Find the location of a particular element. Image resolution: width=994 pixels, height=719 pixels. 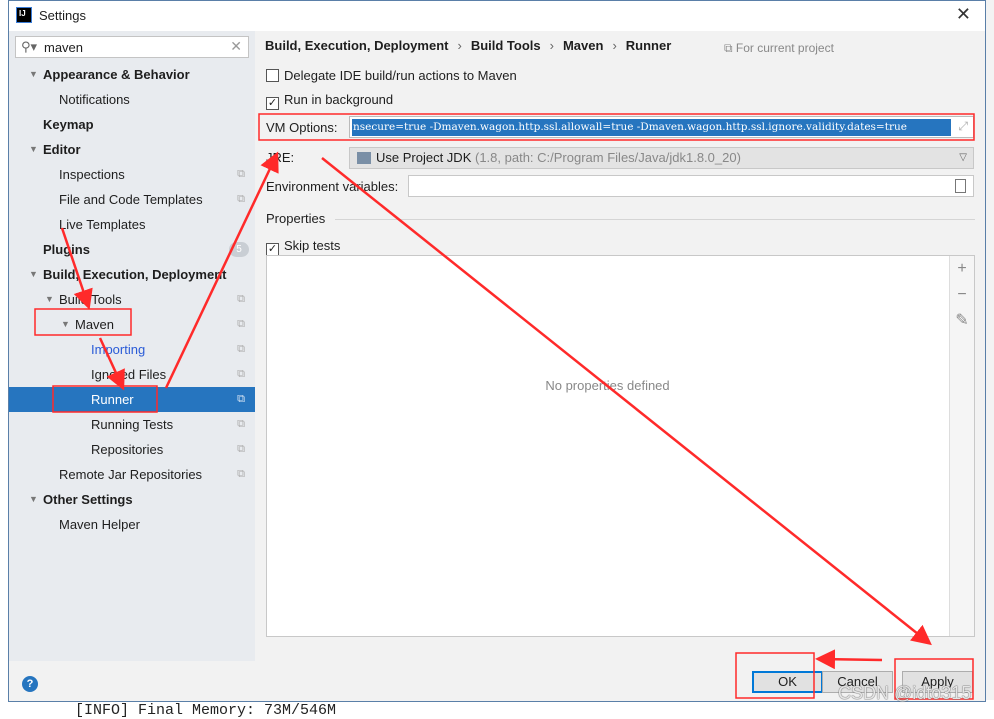

tree-item-label: Ignored Files is located at coordinates (129, 374).